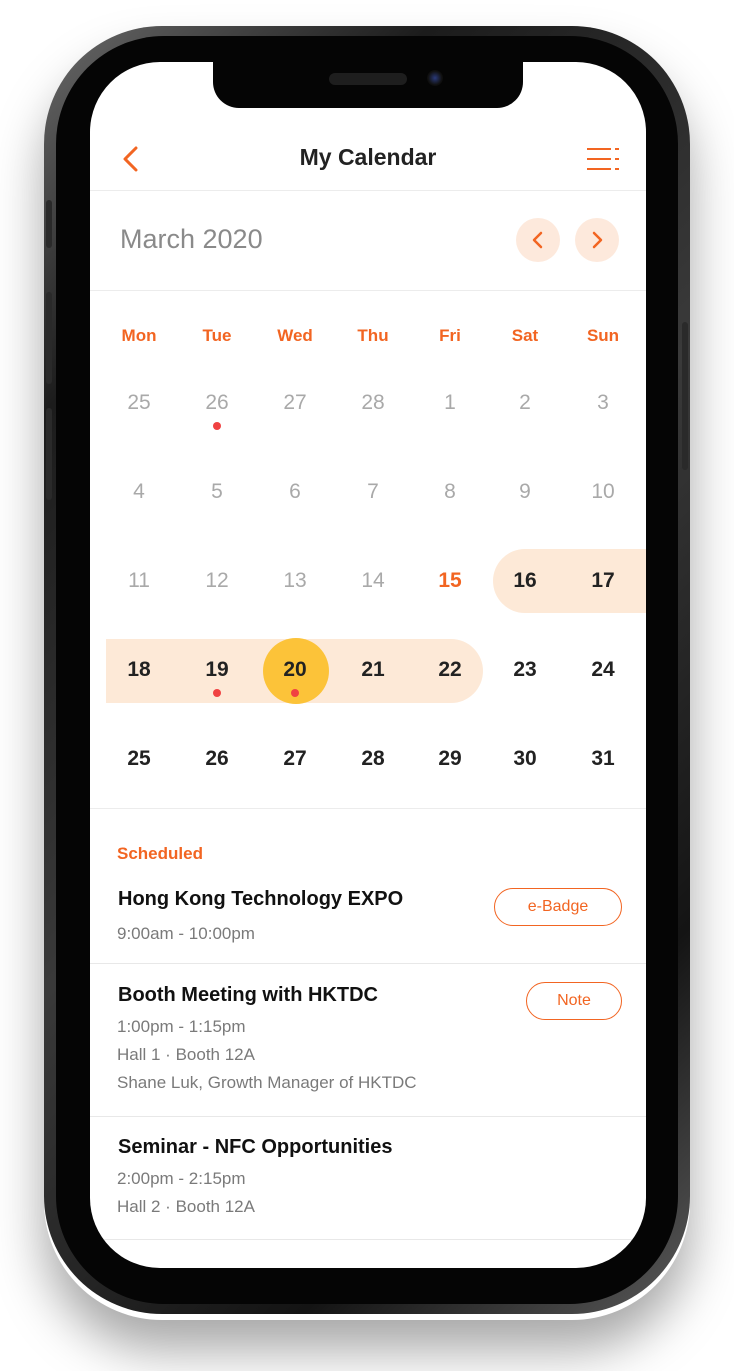 Image resolution: width=734 pixels, height=1371 pixels. I want to click on calendar-day: 4, so click(139, 493).